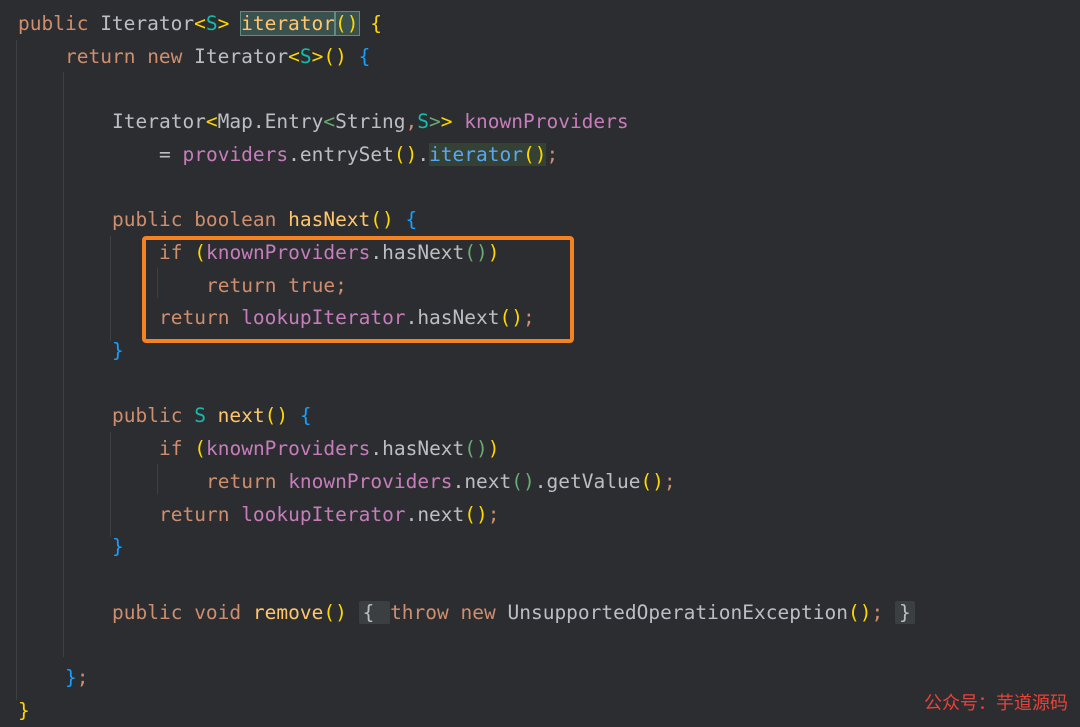 This screenshot has height=727, width=1080. I want to click on code-token: ), so click(493, 449).